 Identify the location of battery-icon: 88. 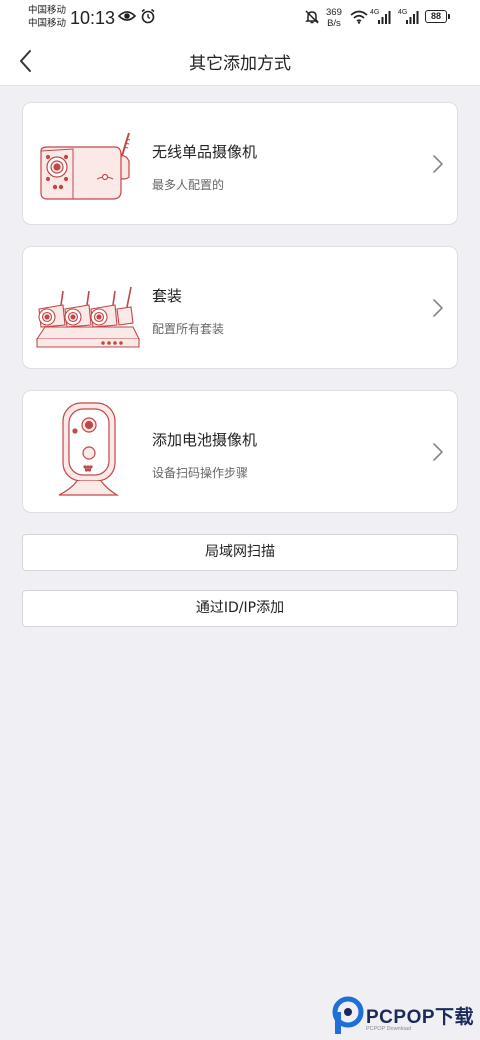
(437, 16).